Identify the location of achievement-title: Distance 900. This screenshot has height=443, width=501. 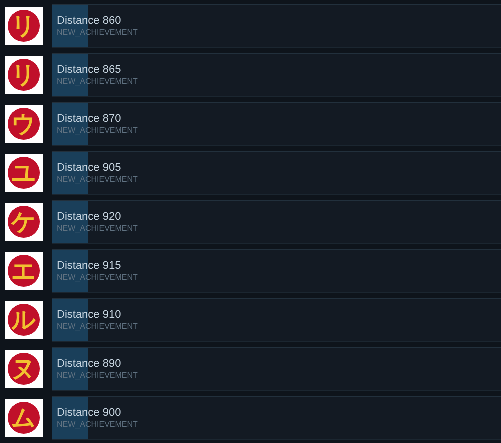
(89, 413).